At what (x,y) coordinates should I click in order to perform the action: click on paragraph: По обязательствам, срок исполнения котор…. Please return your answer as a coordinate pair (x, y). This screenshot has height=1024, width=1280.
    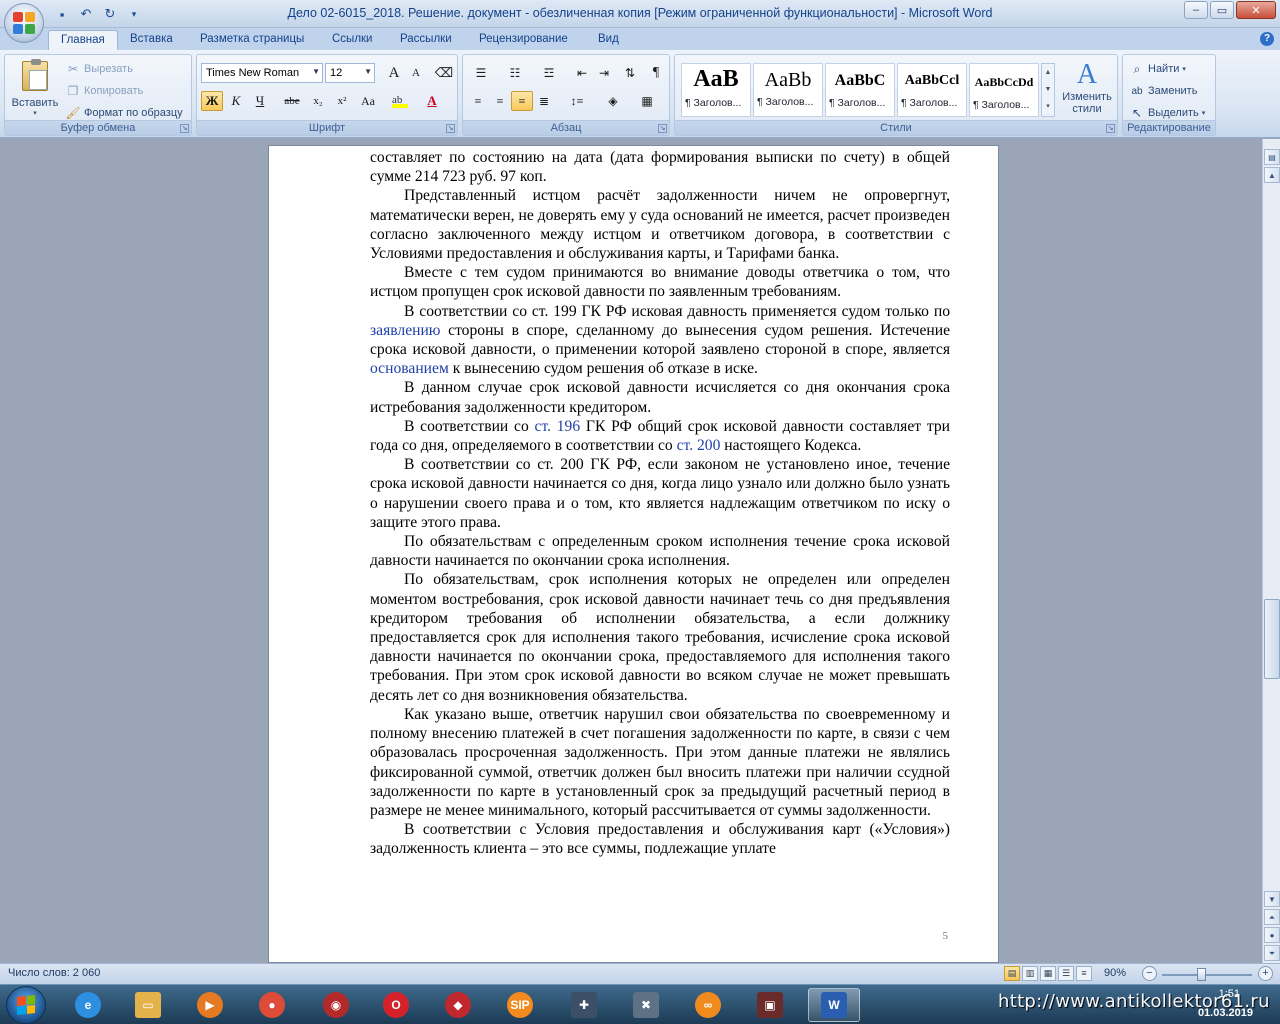
    Looking at the image, I should click on (660, 637).